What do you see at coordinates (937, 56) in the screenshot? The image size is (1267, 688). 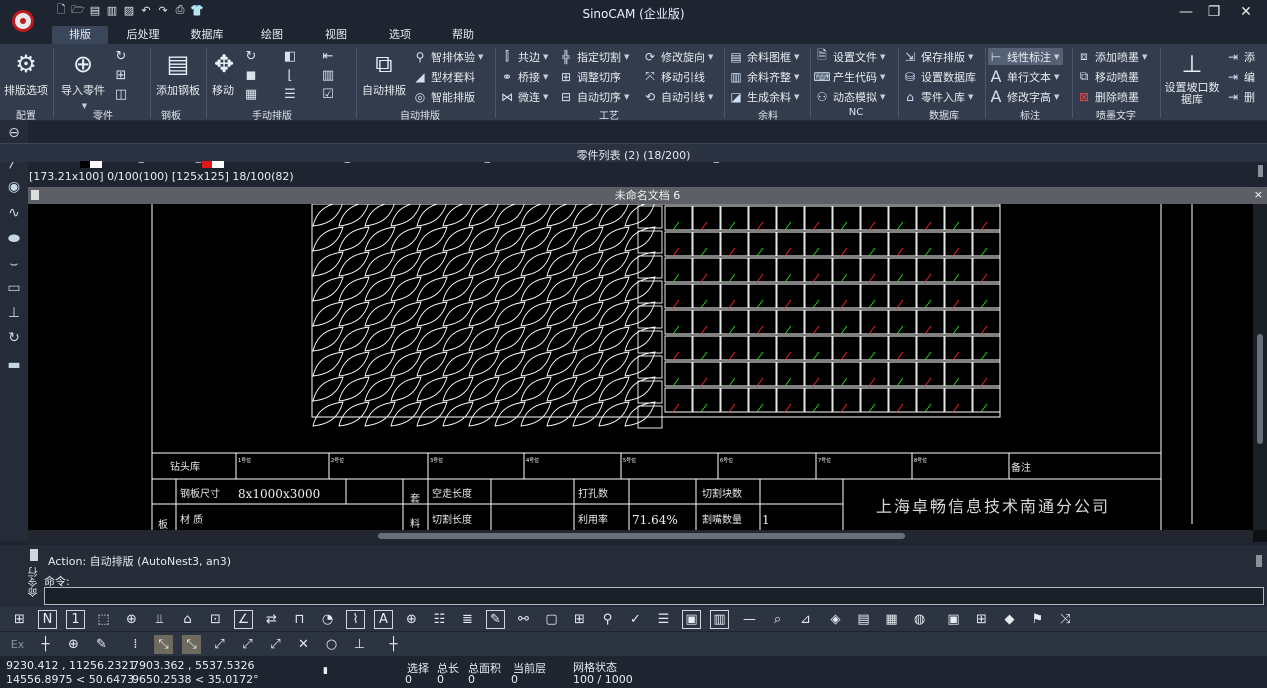 I see `save-nest-button: ⇲ 保存排版 ▼` at bounding box center [937, 56].